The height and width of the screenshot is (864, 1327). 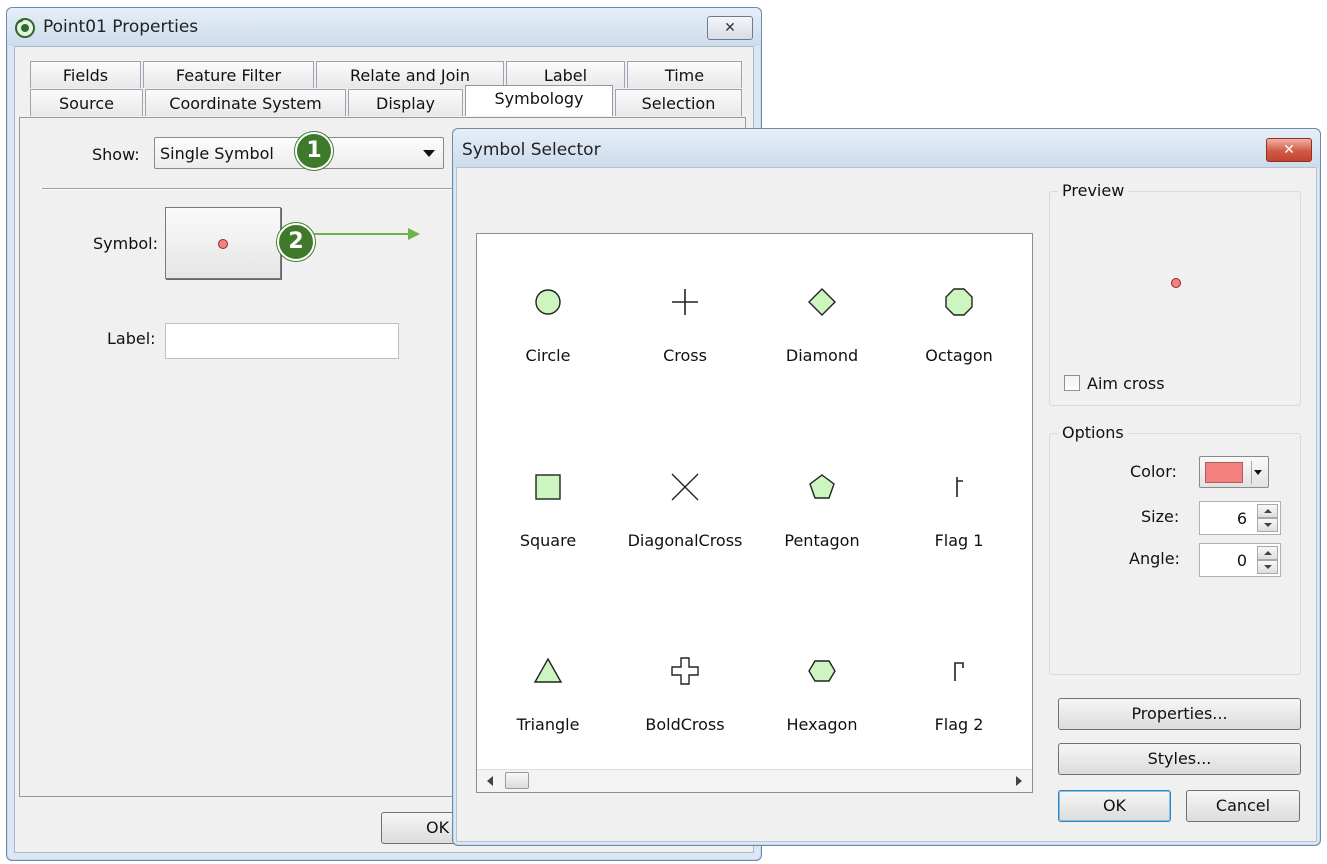 What do you see at coordinates (25, 28) in the screenshot?
I see `app-icon` at bounding box center [25, 28].